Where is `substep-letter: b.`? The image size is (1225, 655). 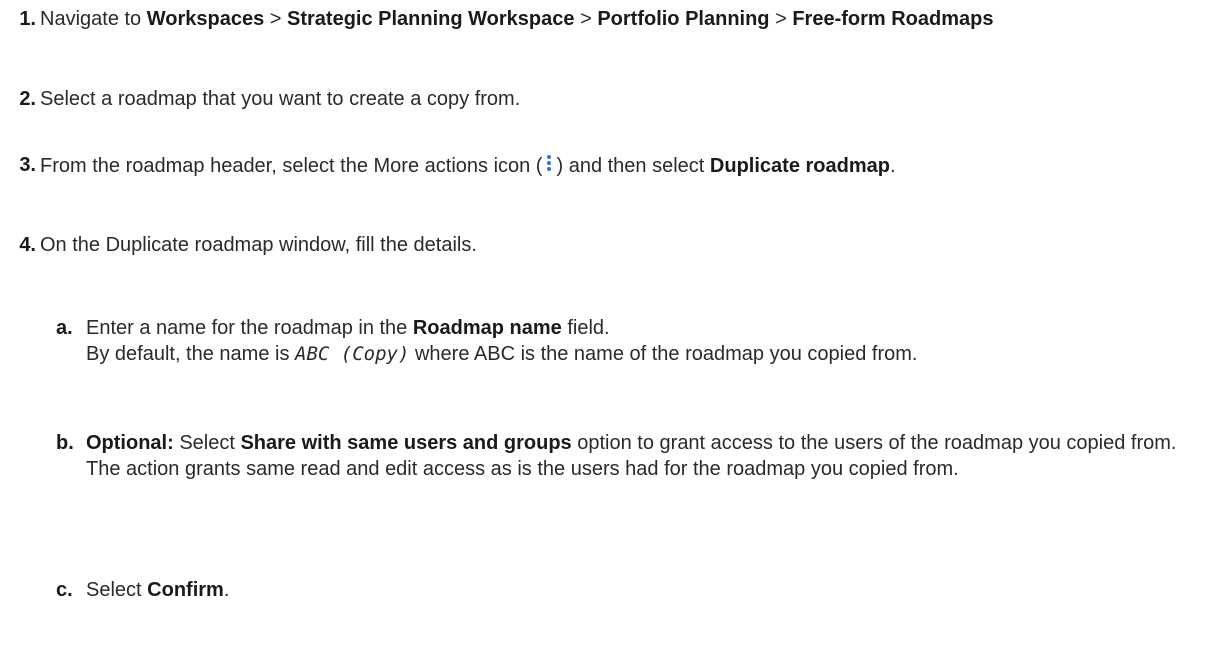 substep-letter: b. is located at coordinates (65, 443).